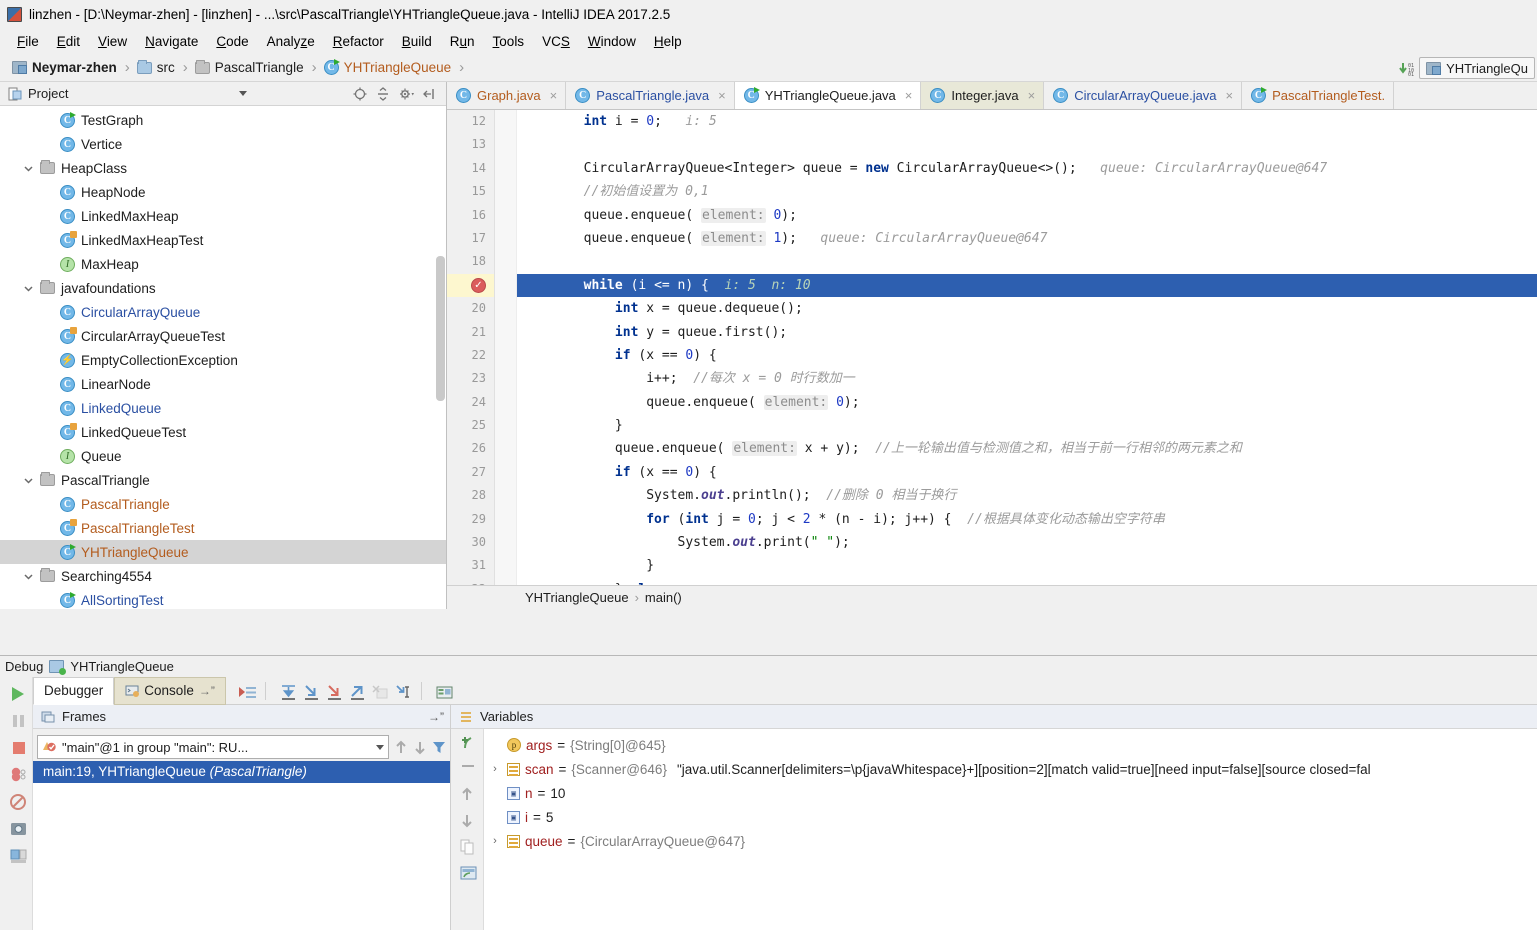 The width and height of the screenshot is (1537, 930). What do you see at coordinates (1010, 817) in the screenshot?
I see `variable-row: ▣ i = 5` at bounding box center [1010, 817].